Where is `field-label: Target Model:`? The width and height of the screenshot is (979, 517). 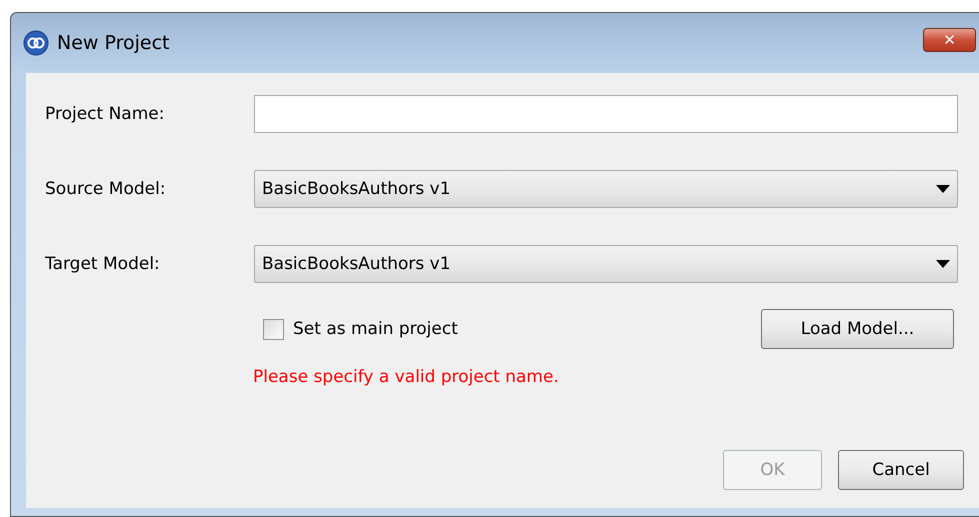 field-label: Target Model: is located at coordinates (103, 264).